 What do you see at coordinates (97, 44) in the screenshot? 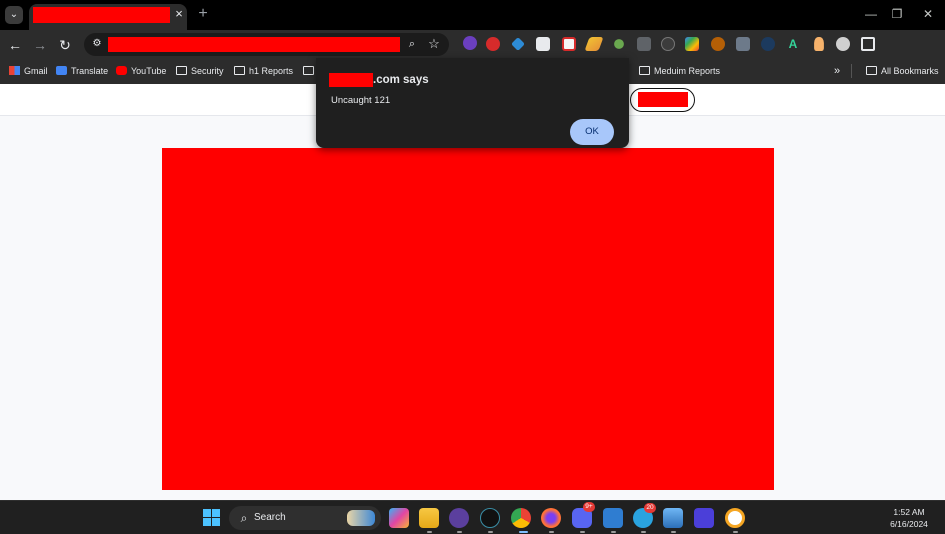
I see `site-info-icon: ⚙` at bounding box center [97, 44].